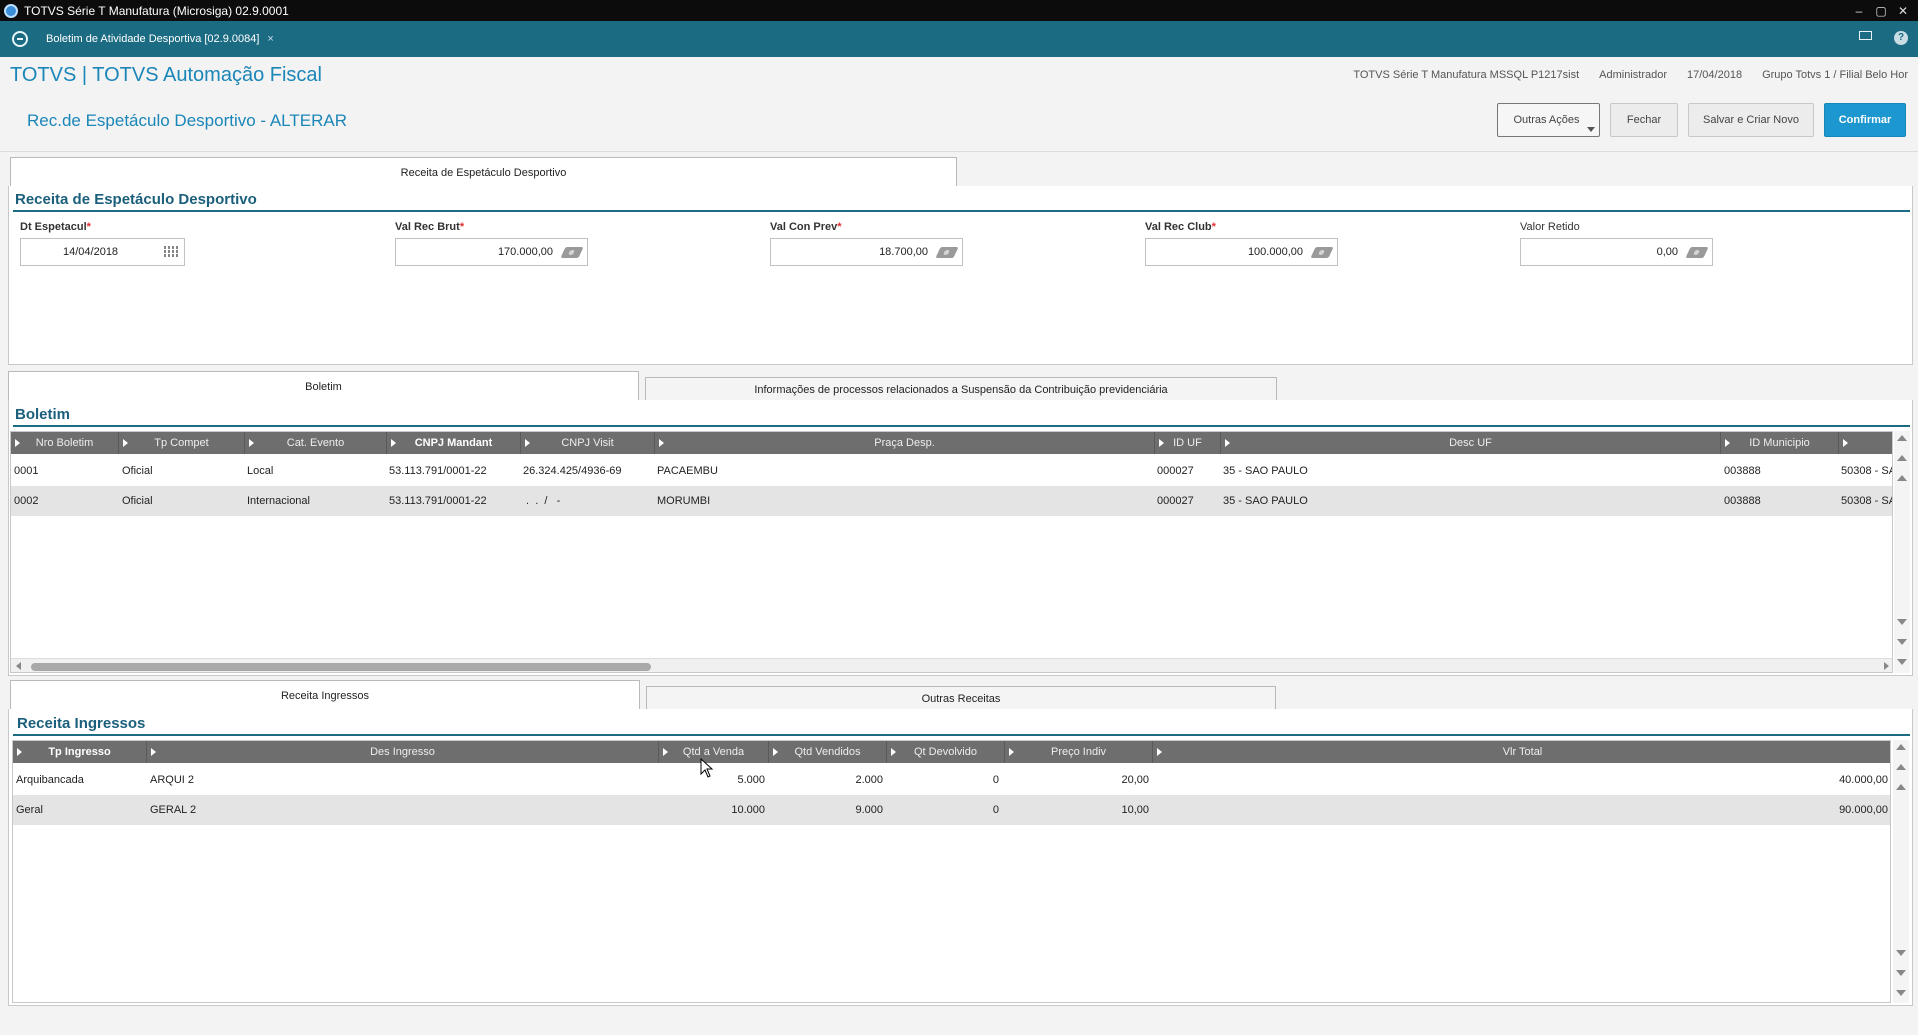 The image size is (1918, 1035). I want to click on scroll-thumb, so click(341, 667).